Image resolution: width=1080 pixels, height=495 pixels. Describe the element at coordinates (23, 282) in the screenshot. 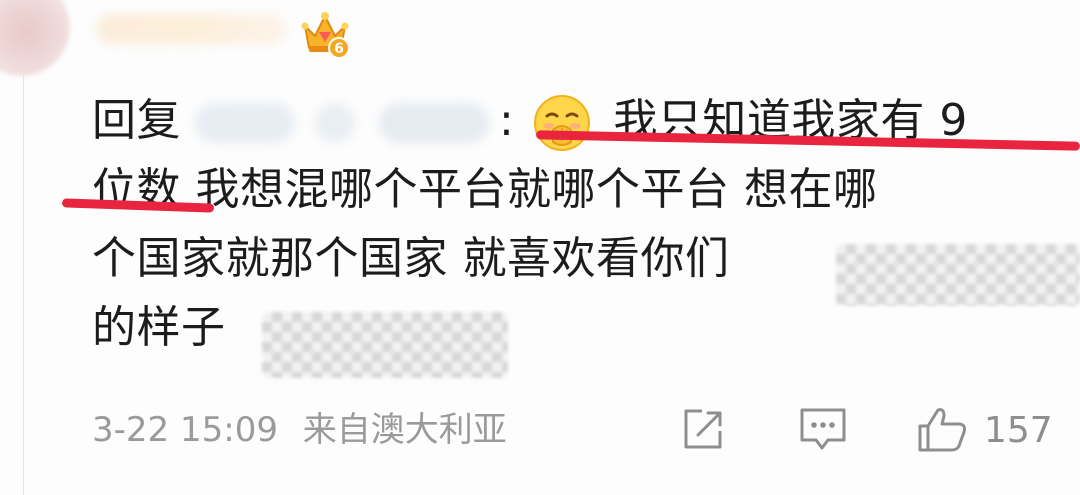

I see `thread-divider` at that location.